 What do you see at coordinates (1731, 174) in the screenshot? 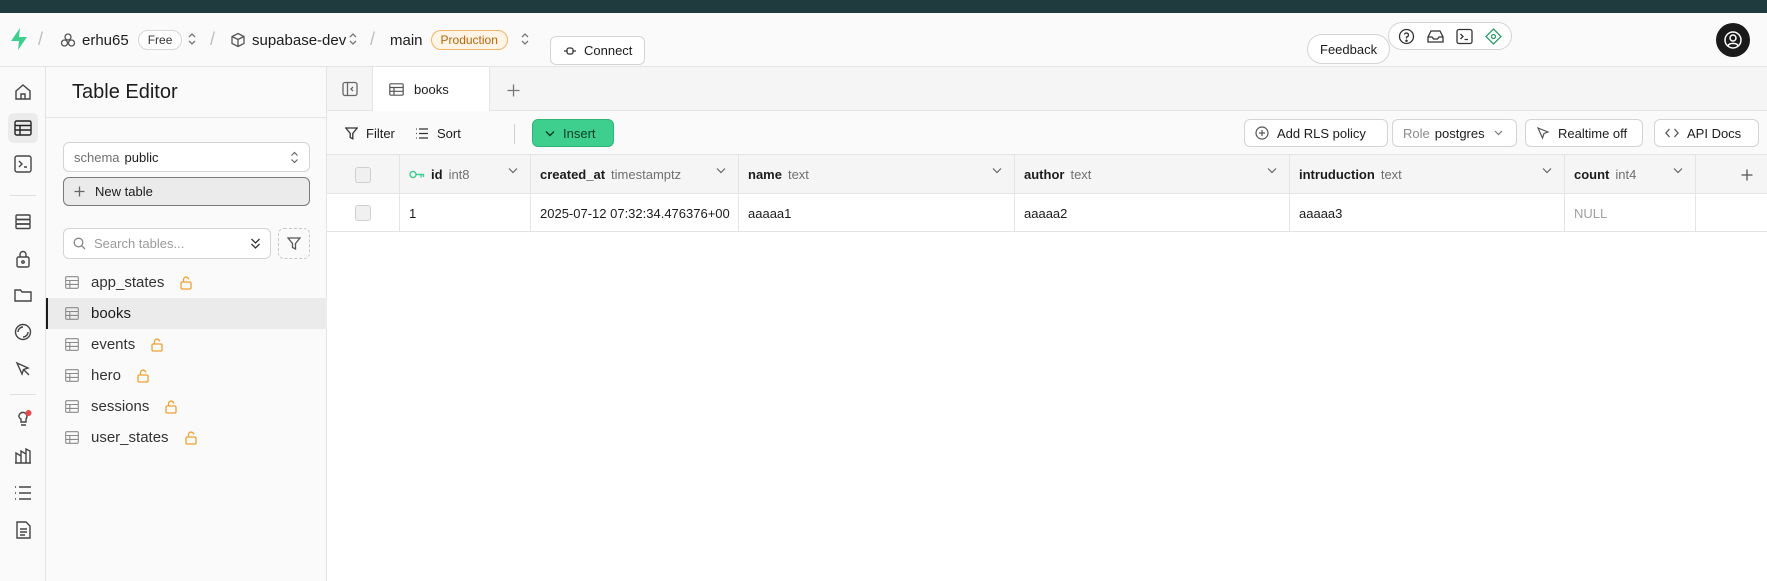
I see `add-column-button` at bounding box center [1731, 174].